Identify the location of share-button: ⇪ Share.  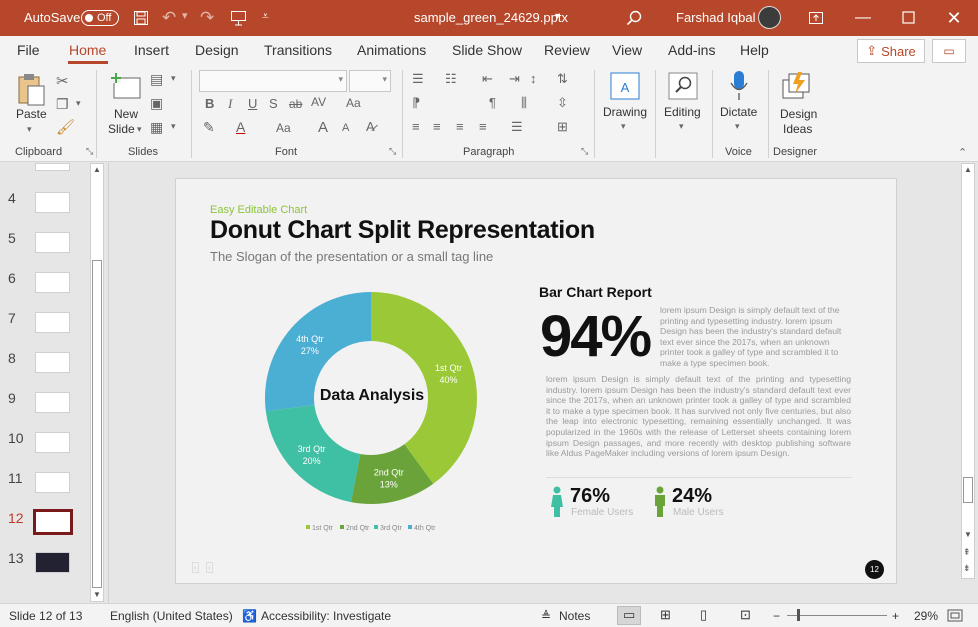
(891, 51).